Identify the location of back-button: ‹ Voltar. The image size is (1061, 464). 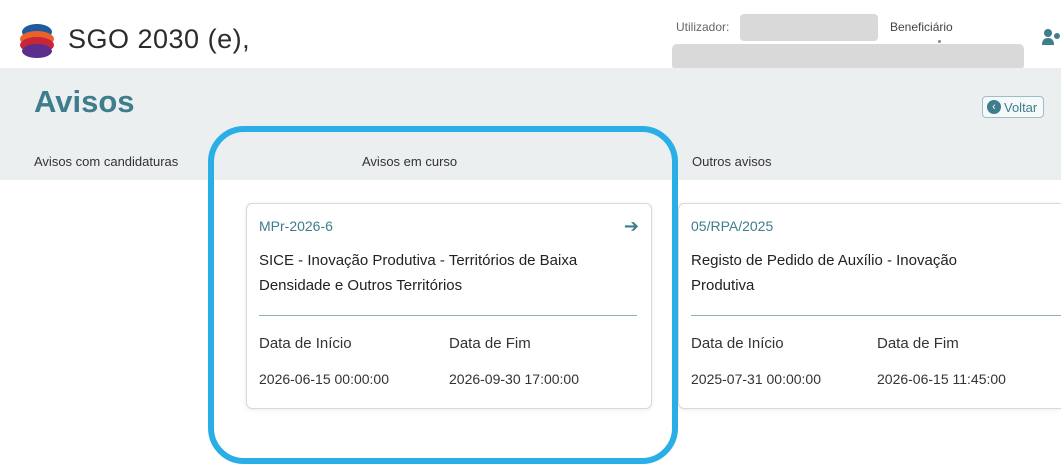
(1013, 107).